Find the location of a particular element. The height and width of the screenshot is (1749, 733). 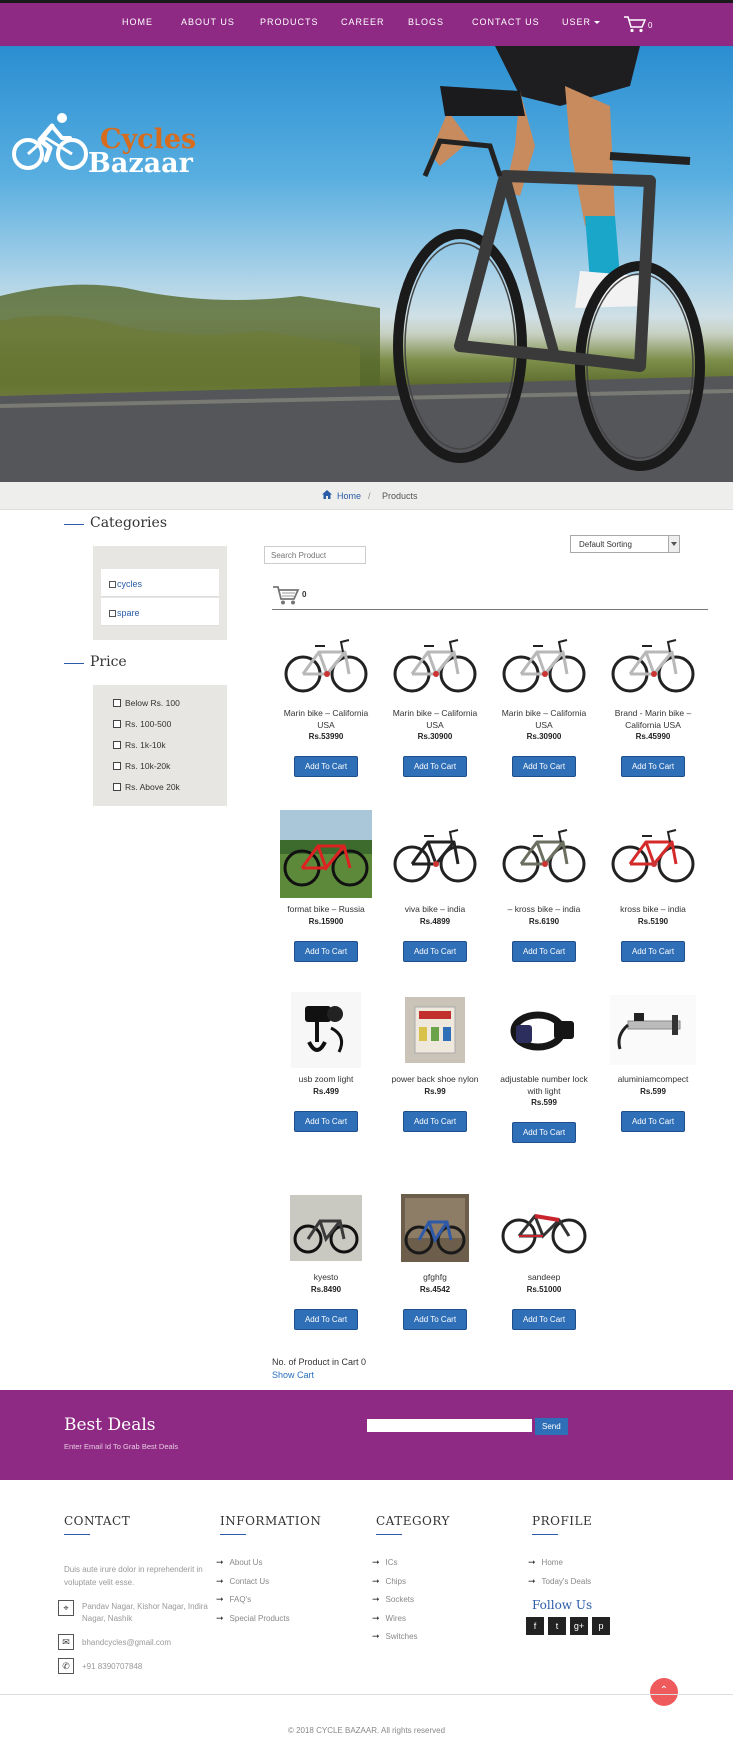

price-filter-100-500: Rs. 100-500 is located at coordinates (142, 724).